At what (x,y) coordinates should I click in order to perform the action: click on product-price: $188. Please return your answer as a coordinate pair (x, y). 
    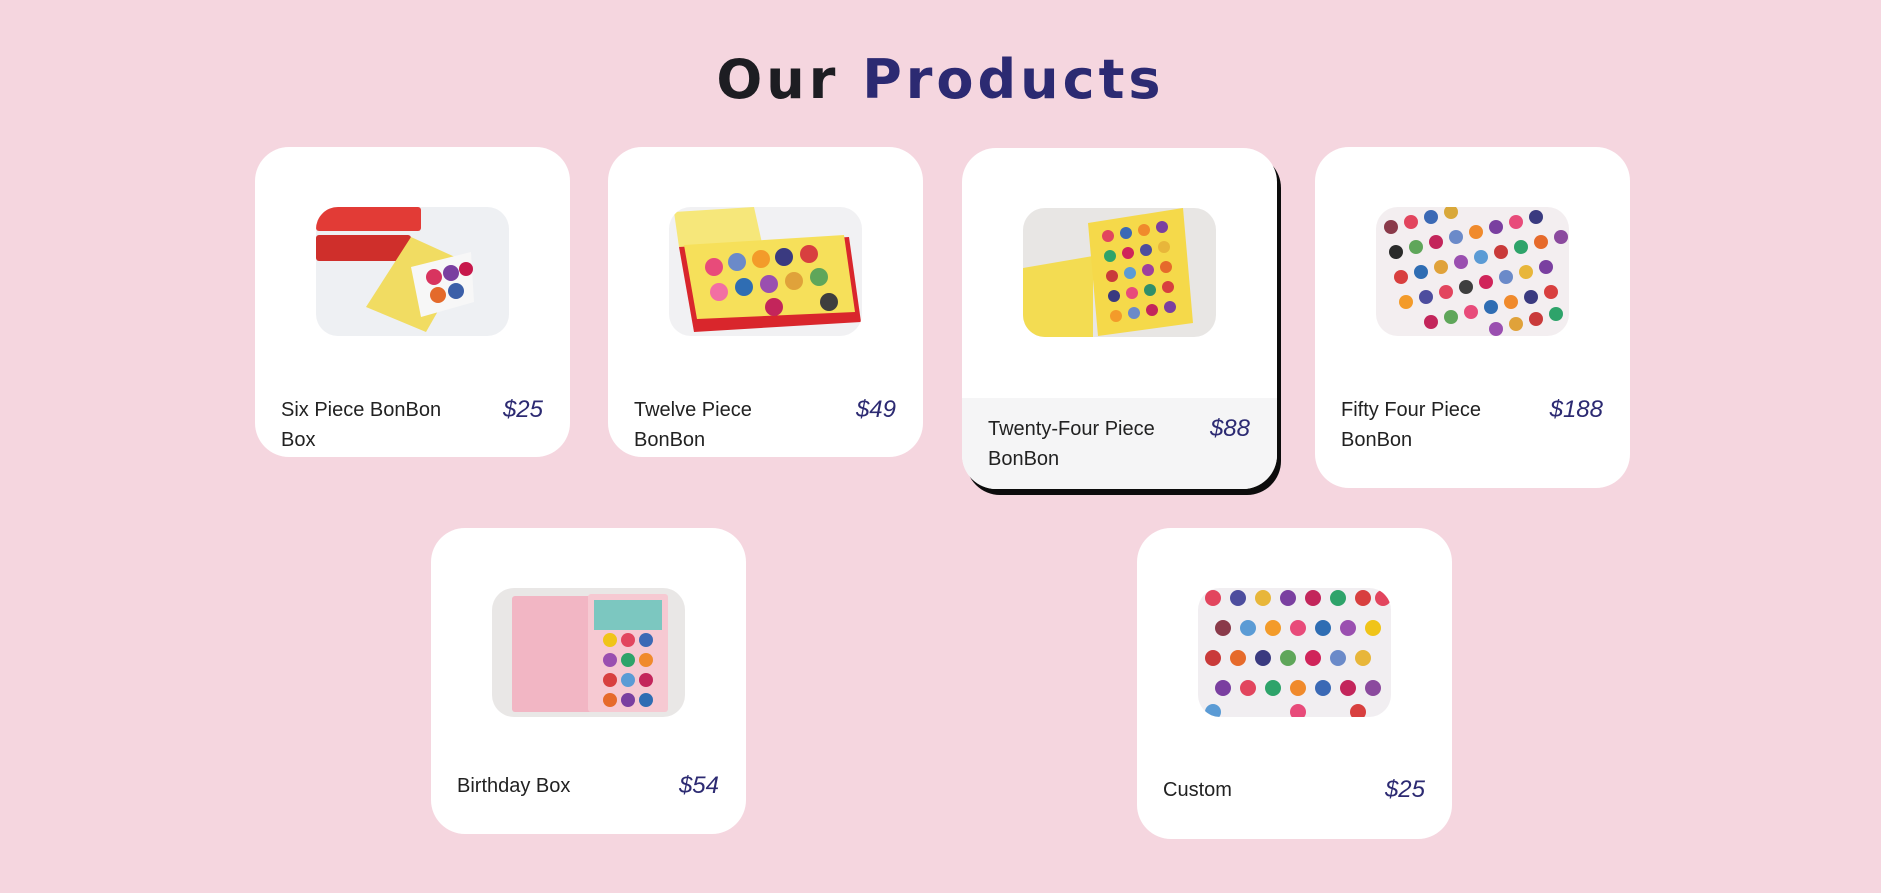
    Looking at the image, I should click on (1576, 409).